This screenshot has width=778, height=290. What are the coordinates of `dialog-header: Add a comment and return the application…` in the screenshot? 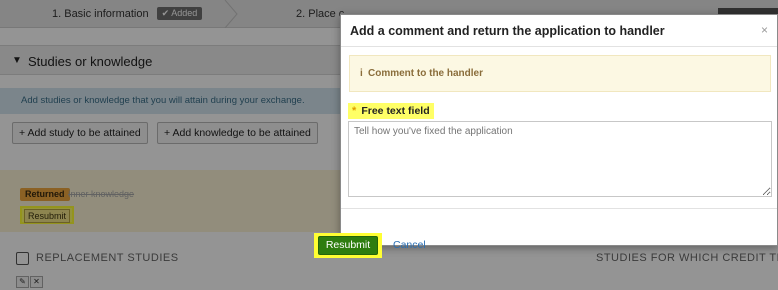 It's located at (559, 31).